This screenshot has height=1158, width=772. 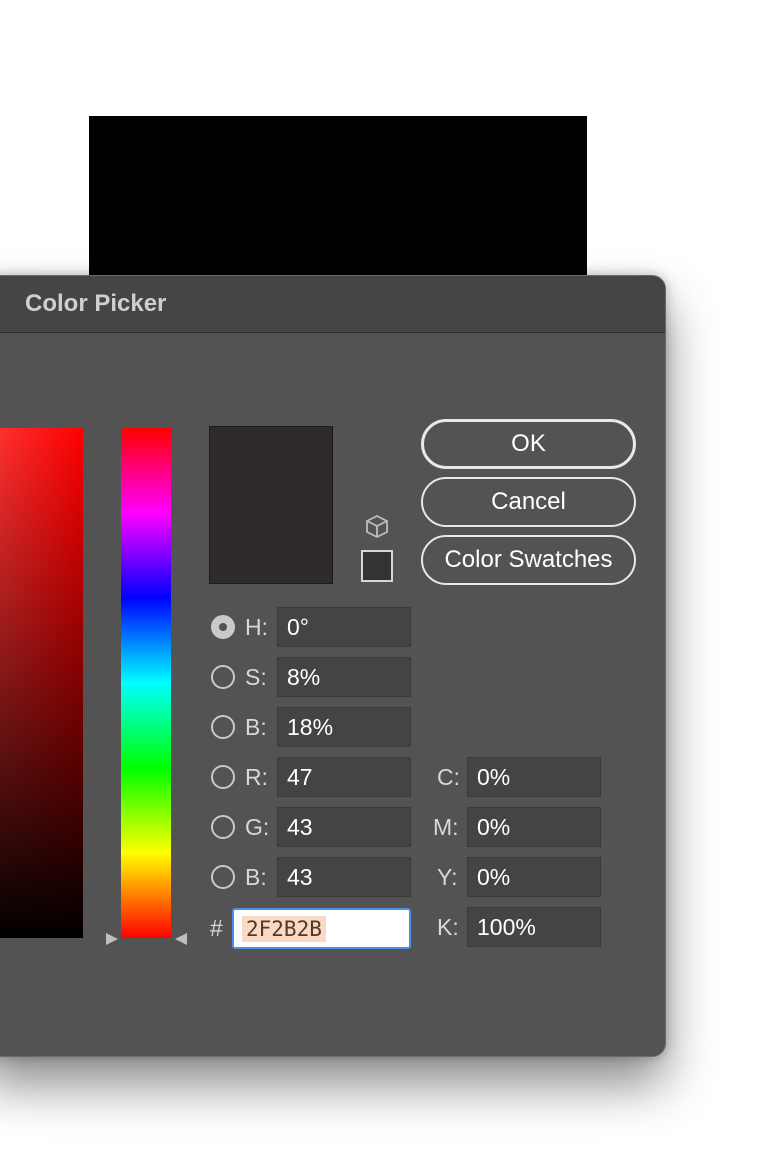 What do you see at coordinates (344, 627) in the screenshot?
I see `hue-input: 0°` at bounding box center [344, 627].